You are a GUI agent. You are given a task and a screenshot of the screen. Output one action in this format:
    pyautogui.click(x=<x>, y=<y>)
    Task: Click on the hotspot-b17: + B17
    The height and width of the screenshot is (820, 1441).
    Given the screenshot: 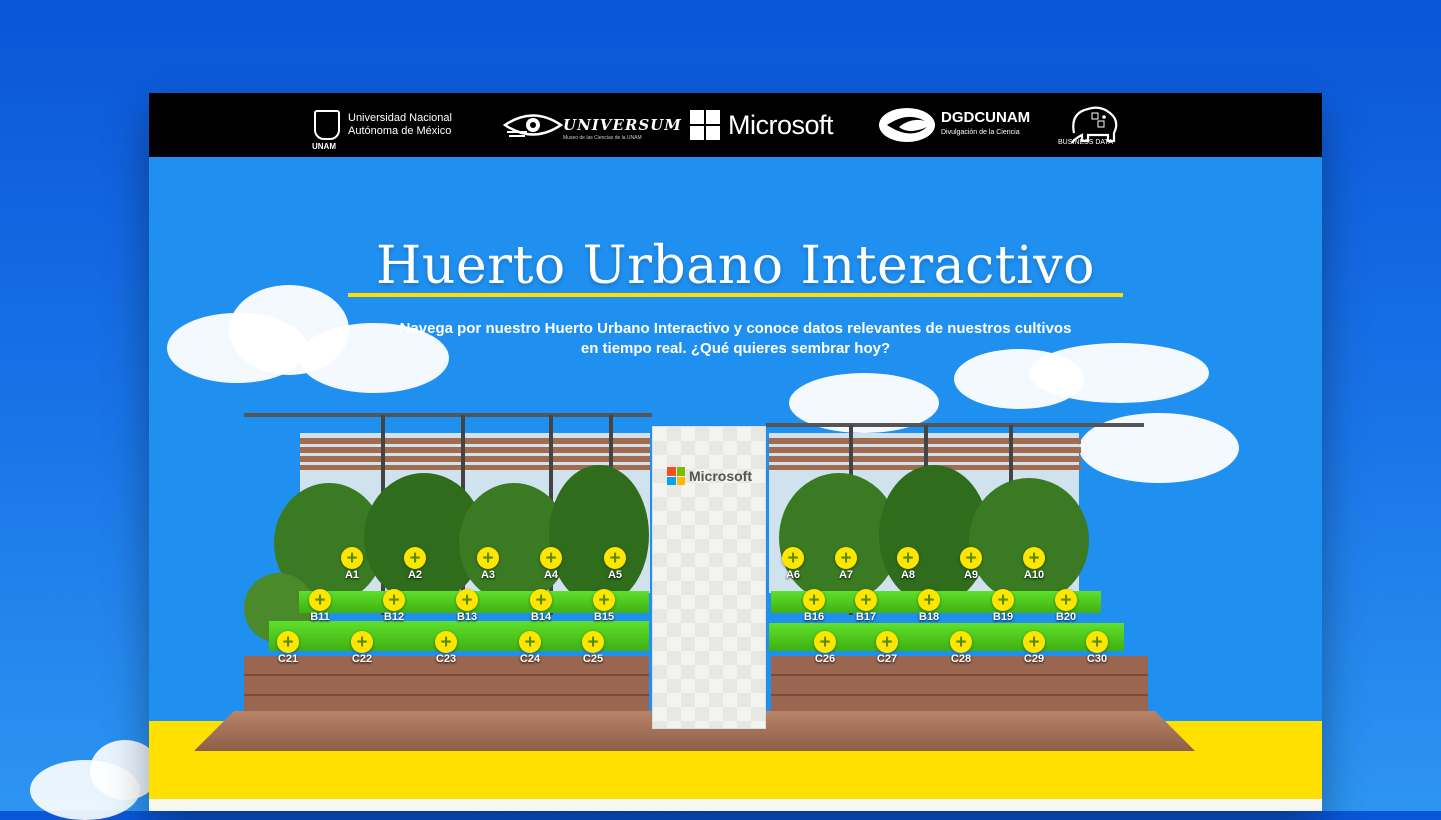 What is the action you would take?
    pyautogui.click(x=866, y=606)
    